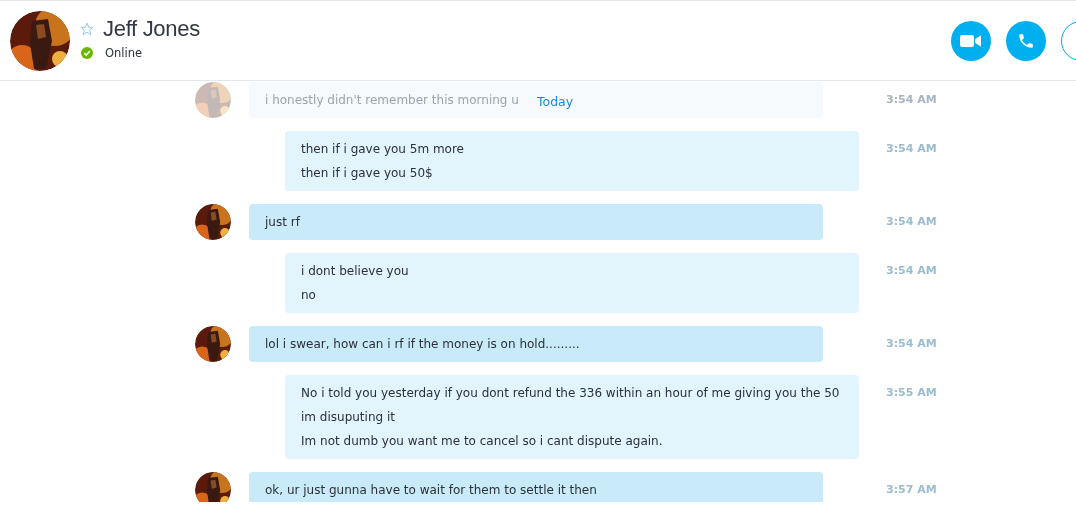  What do you see at coordinates (87, 28) in the screenshot?
I see `star-icon` at bounding box center [87, 28].